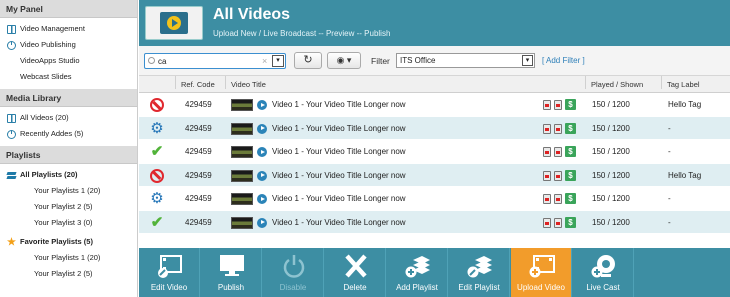 The height and width of the screenshot is (297, 730). I want to click on add-filter-link: [ Add Filter ], so click(563, 60).